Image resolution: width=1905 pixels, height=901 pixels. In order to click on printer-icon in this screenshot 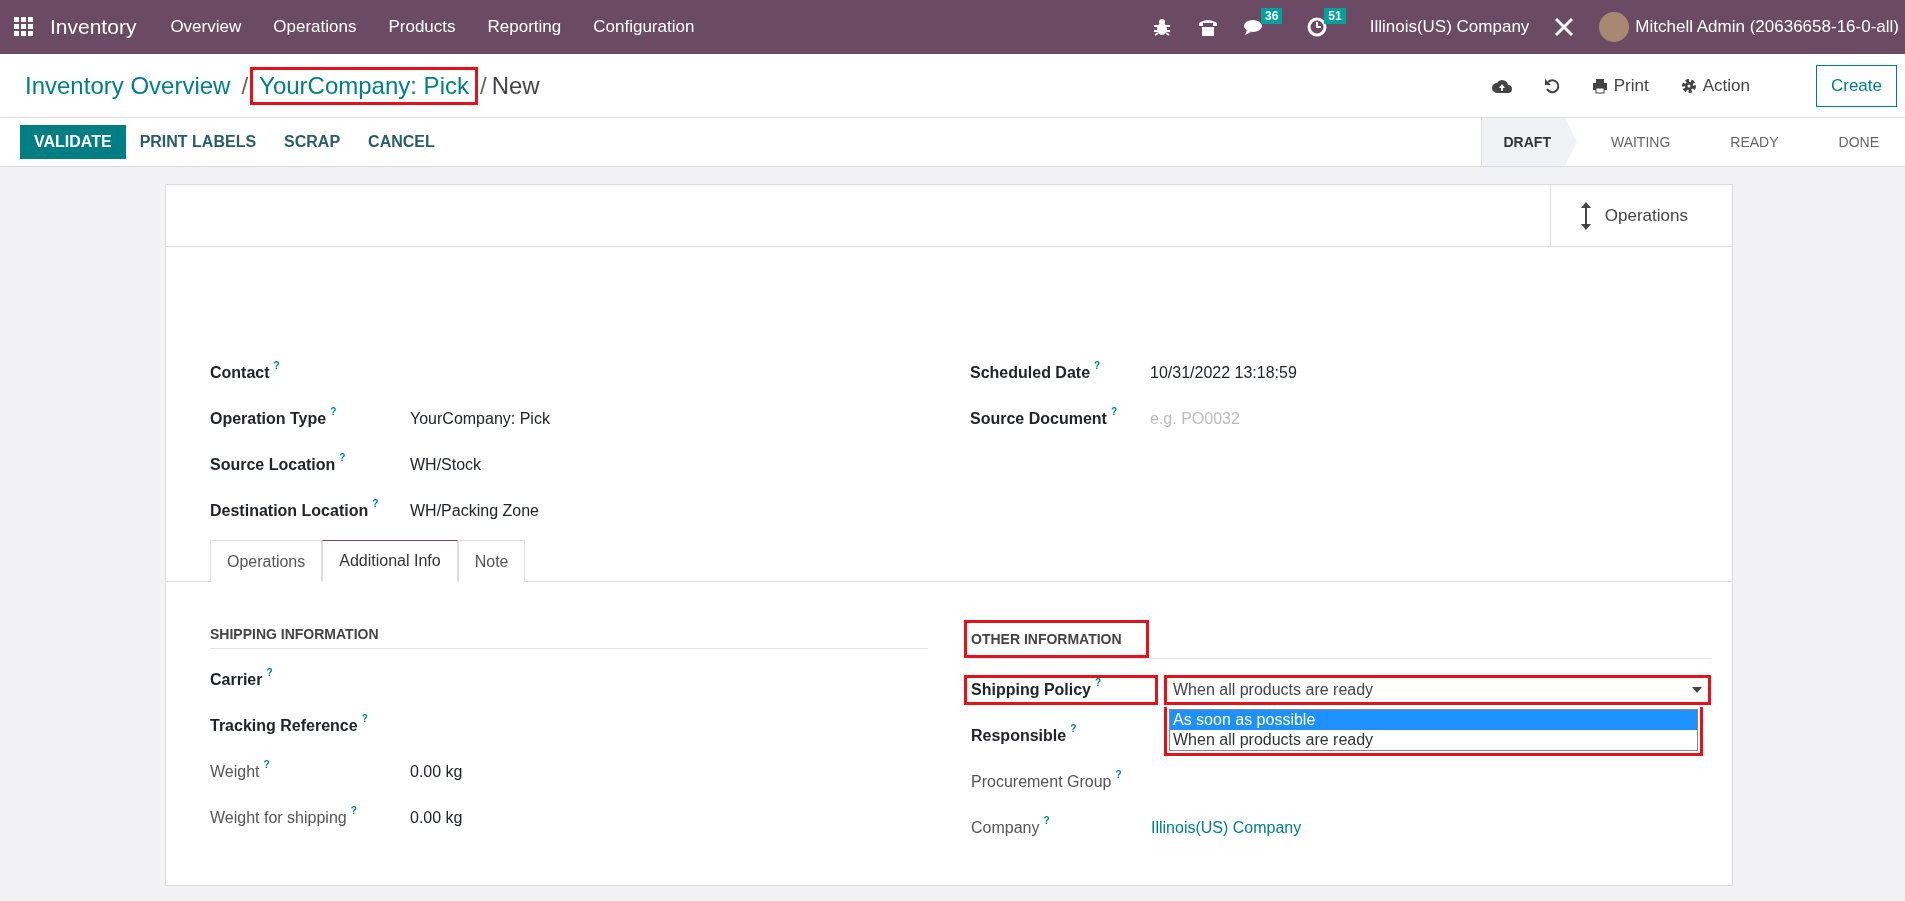, I will do `click(1599, 85)`.